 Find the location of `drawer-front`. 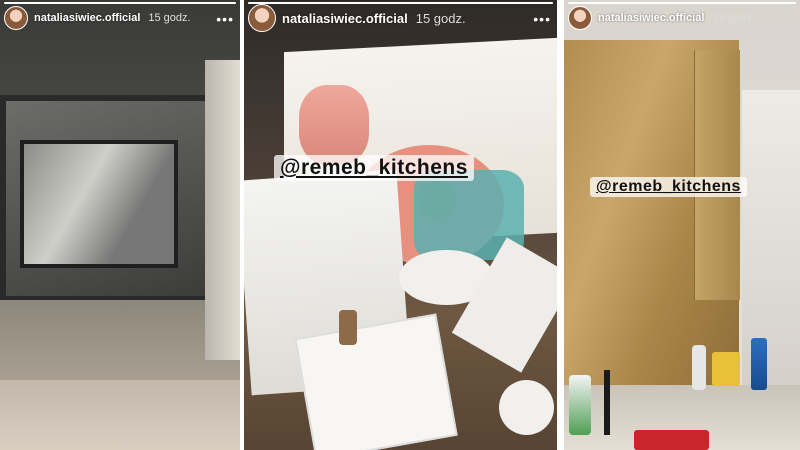

drawer-front is located at coordinates (120, 340).